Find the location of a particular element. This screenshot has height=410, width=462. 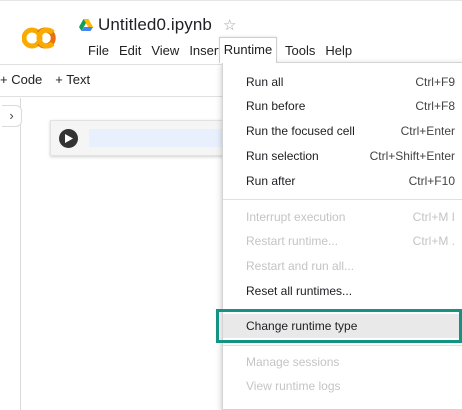

star-icon: ☆ is located at coordinates (229, 25).